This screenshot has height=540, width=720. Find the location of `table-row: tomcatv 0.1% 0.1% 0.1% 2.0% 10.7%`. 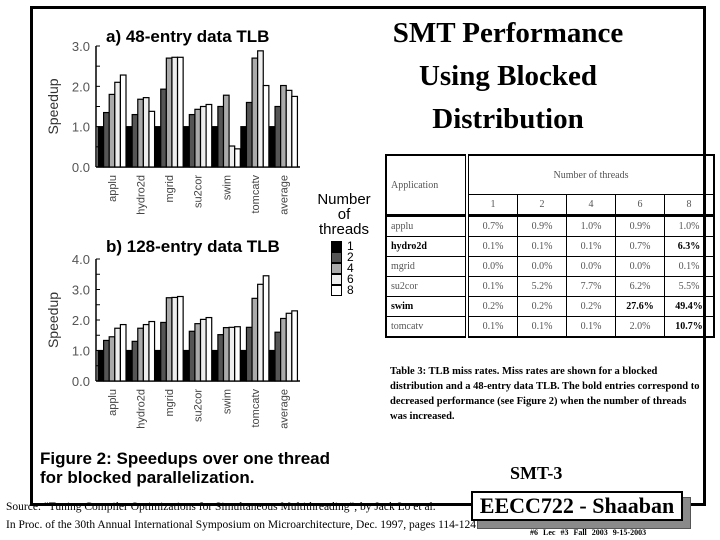

table-row: tomcatv 0.1% 0.1% 0.1% 2.0% 10.7% is located at coordinates (550, 327).